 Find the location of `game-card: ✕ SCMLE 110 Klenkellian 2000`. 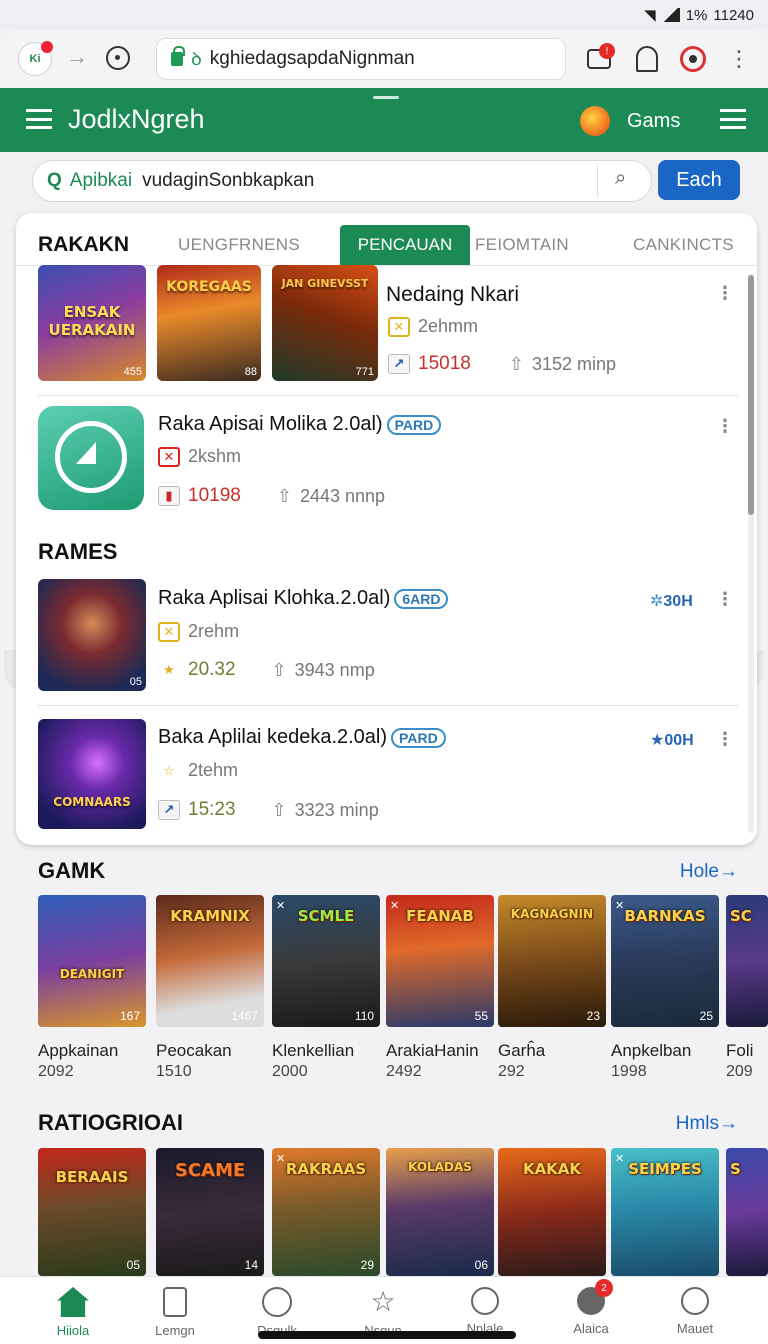

game-card: ✕ SCMLE 110 Klenkellian 2000 is located at coordinates (326, 988).